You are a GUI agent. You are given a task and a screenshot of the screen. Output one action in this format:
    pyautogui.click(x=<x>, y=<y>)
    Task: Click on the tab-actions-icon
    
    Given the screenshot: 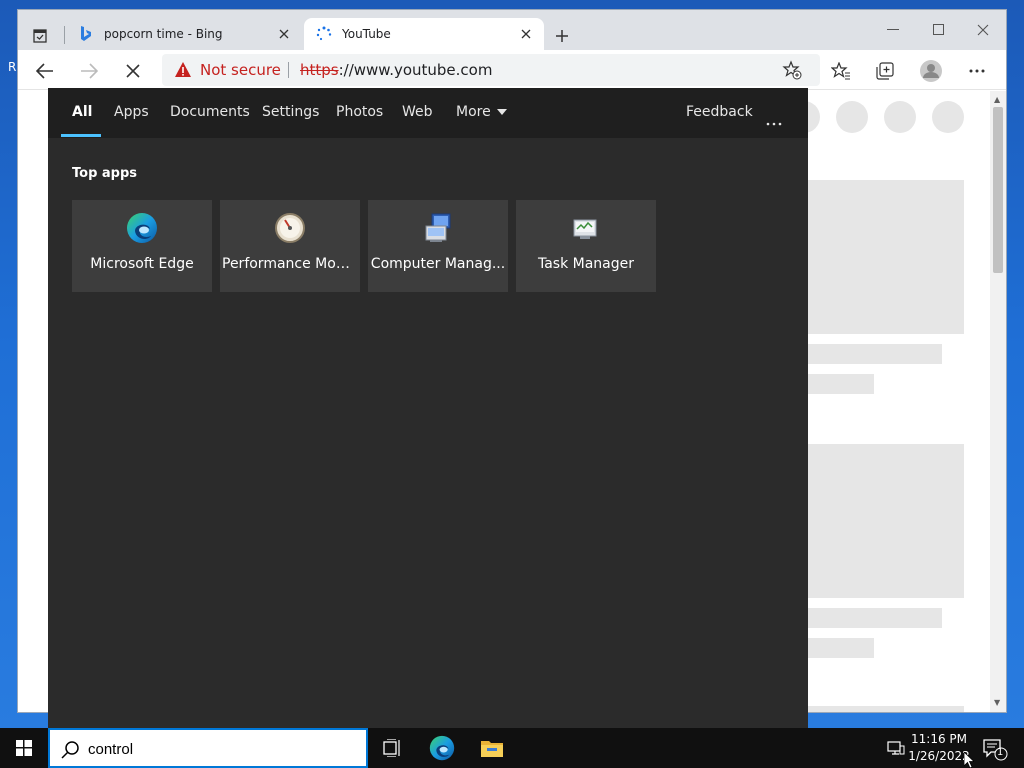 What is the action you would take?
    pyautogui.click(x=40, y=36)
    